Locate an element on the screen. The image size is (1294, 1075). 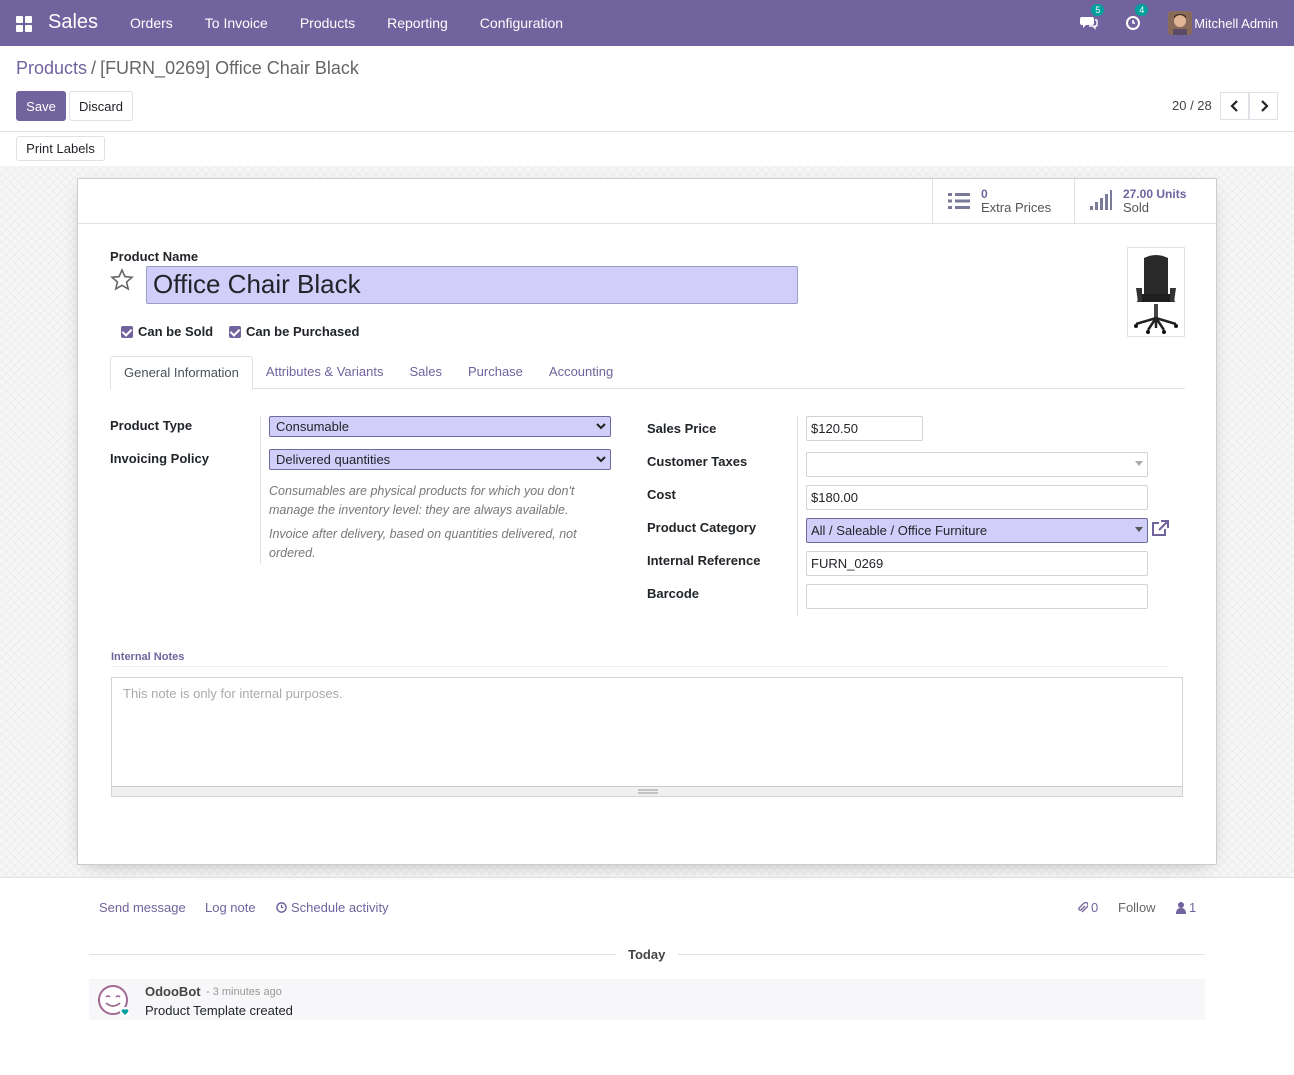
internal-notes-placeholder: This note is only for internal purposes. is located at coordinates (233, 693).